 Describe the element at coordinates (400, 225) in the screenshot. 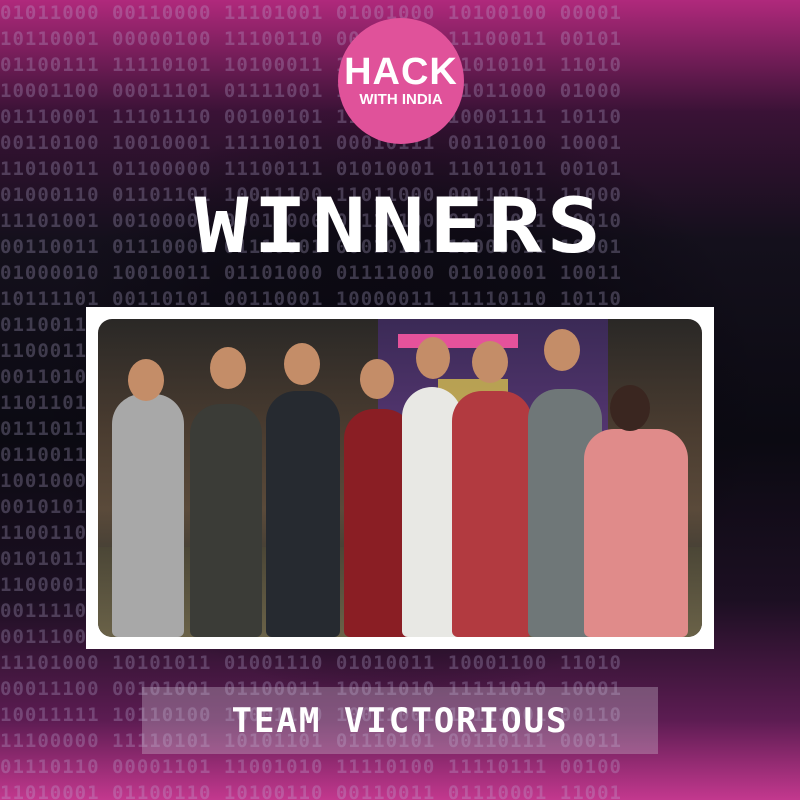

I see `winners-title: WINNERS` at that location.